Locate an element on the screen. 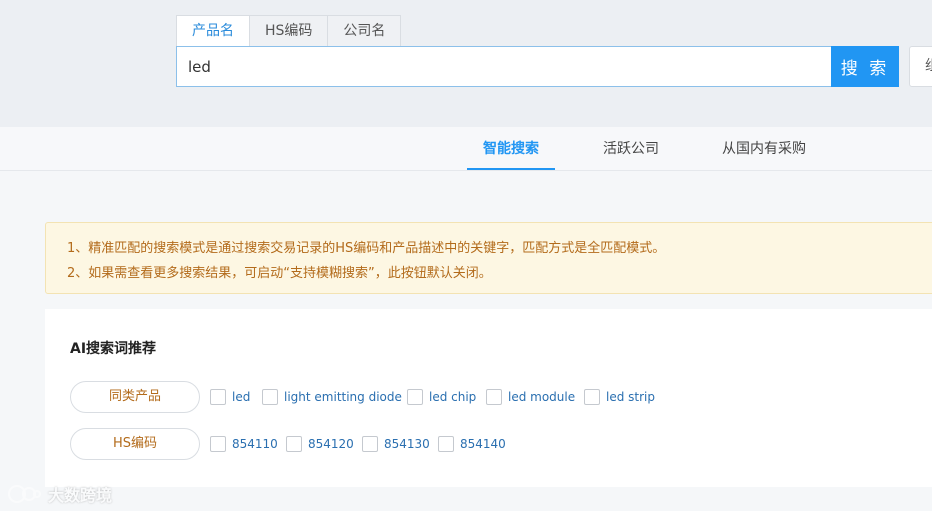  hs-code-chip: 854140 is located at coordinates (472, 444).